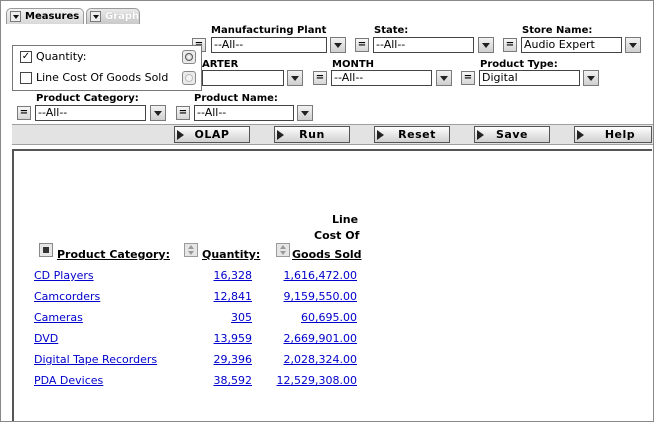 The width and height of the screenshot is (654, 422). Describe the element at coordinates (95, 359) in the screenshot. I see `table-row-category: Digital Tape Recorders` at that location.